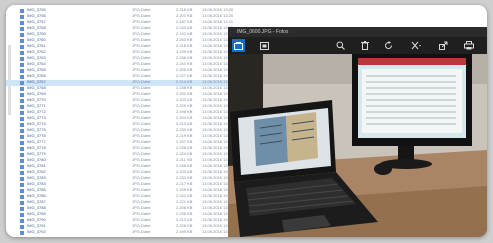  I want to click on title-bar: IMG_0600.JPG - Fotos, so click(357, 32).